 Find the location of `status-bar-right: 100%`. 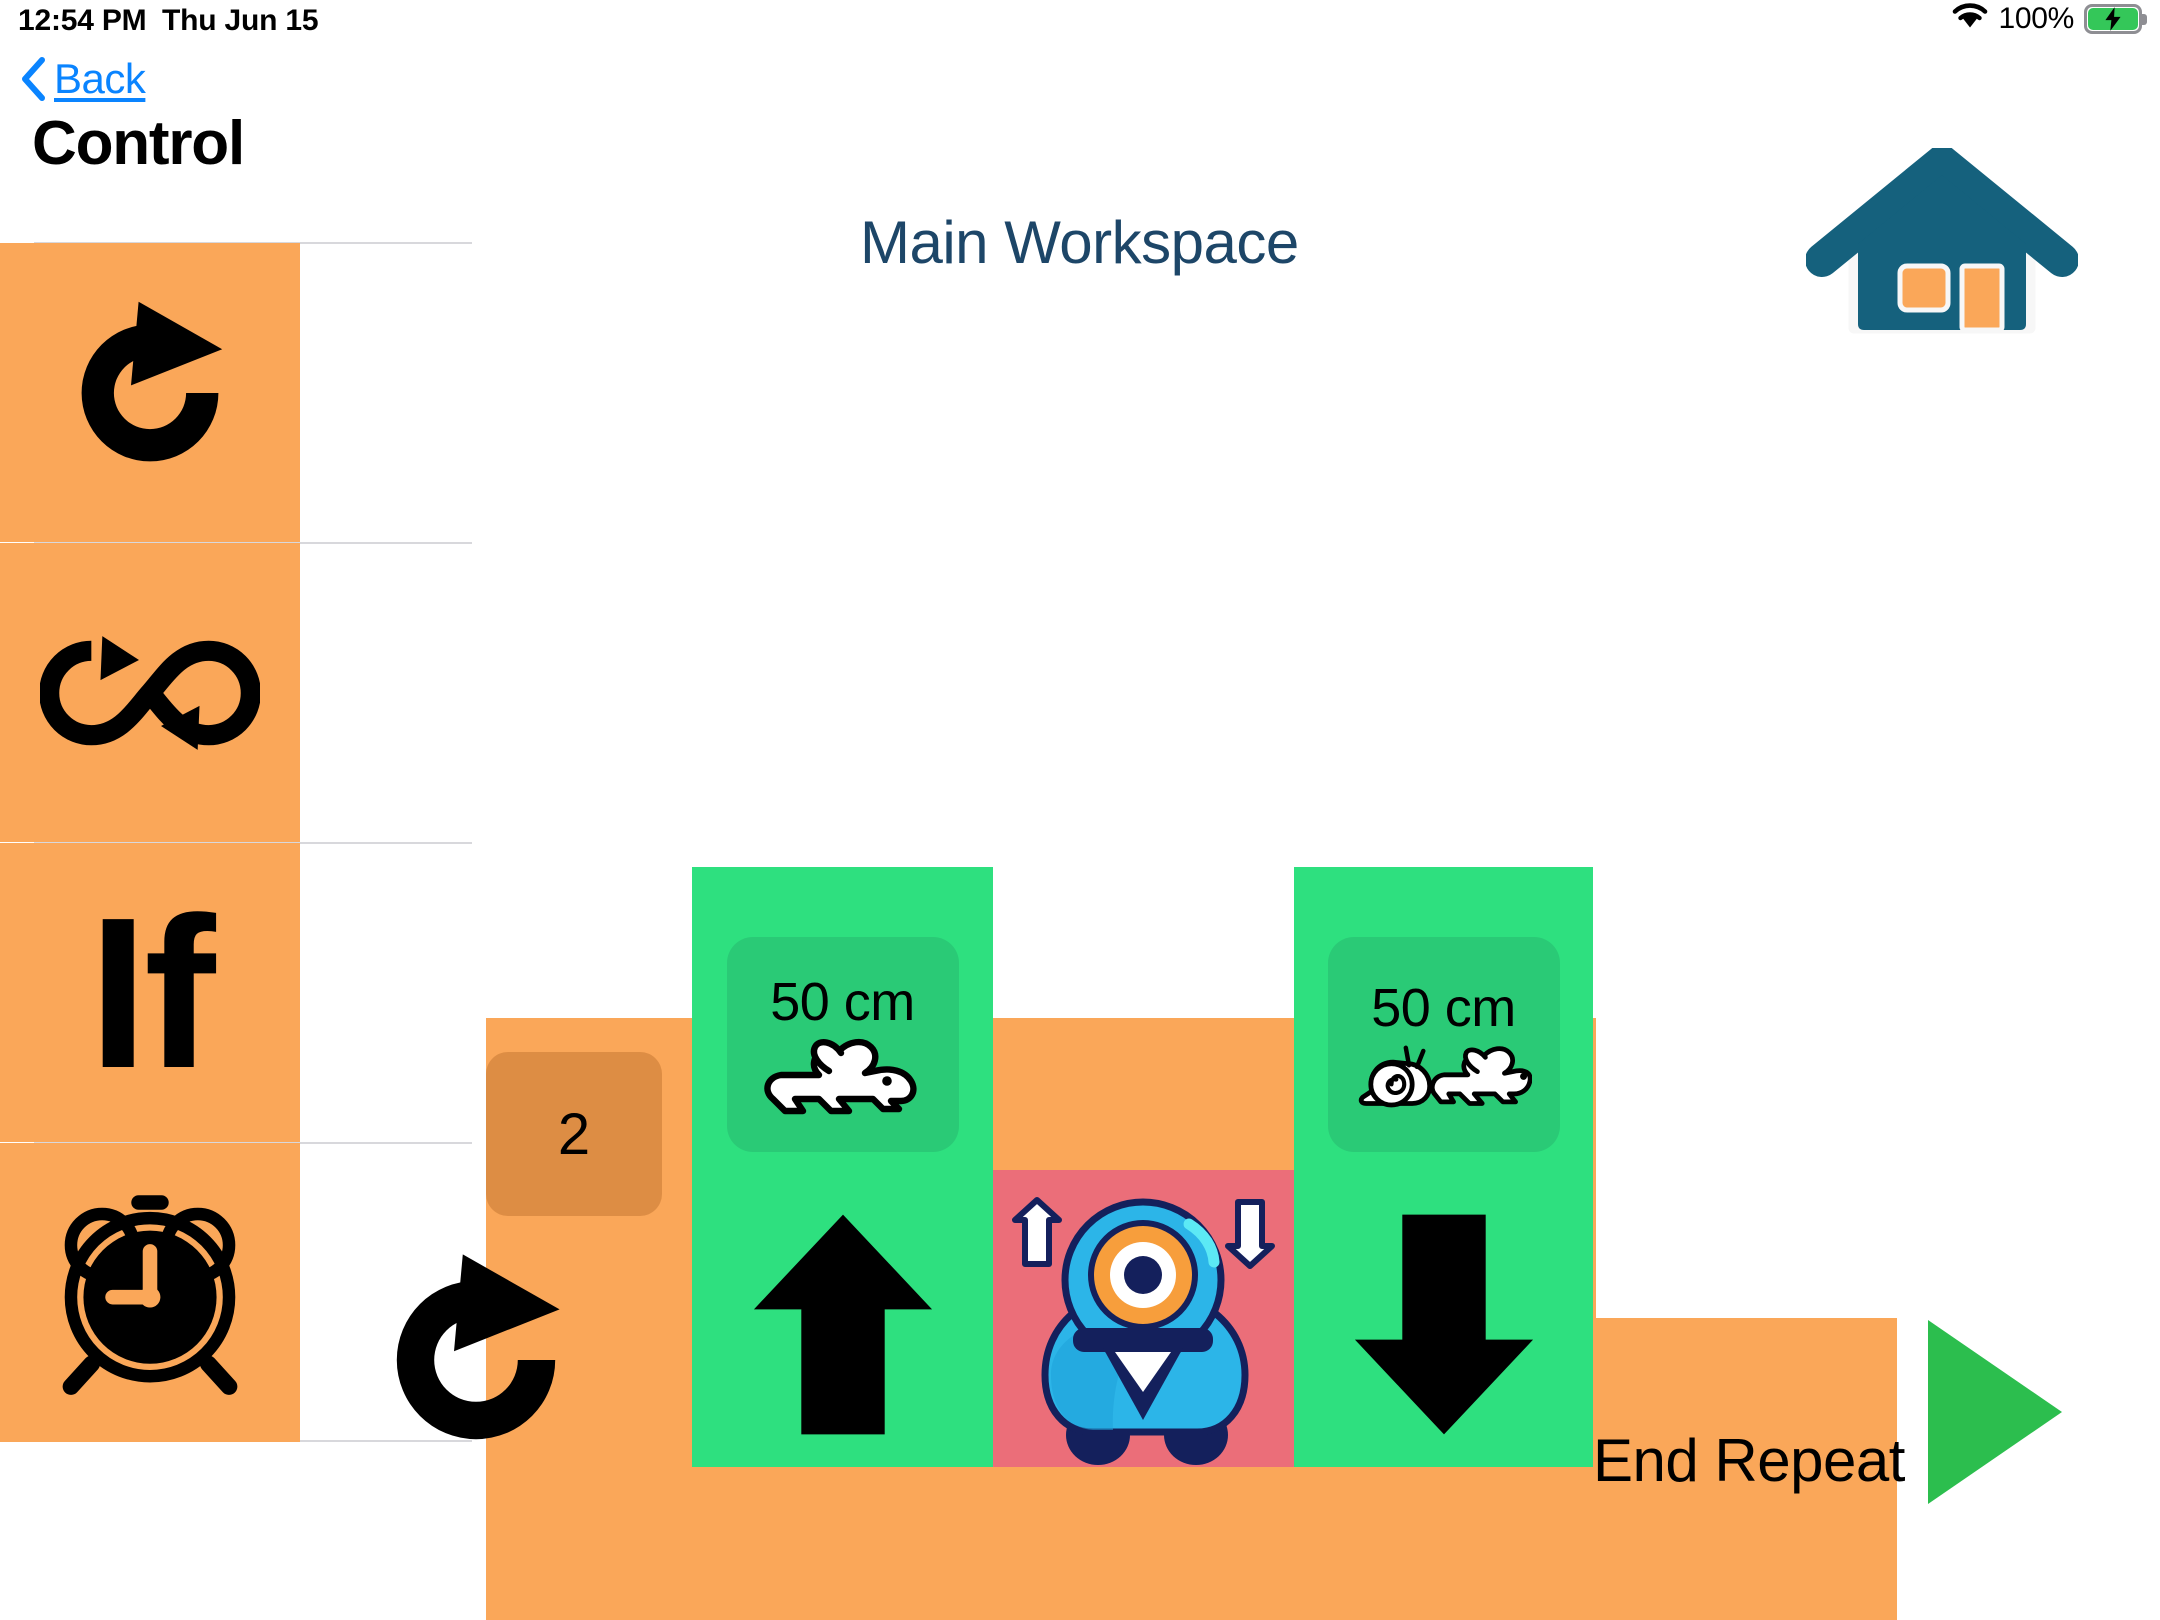

status-bar-right: 100% is located at coordinates (2049, 19).